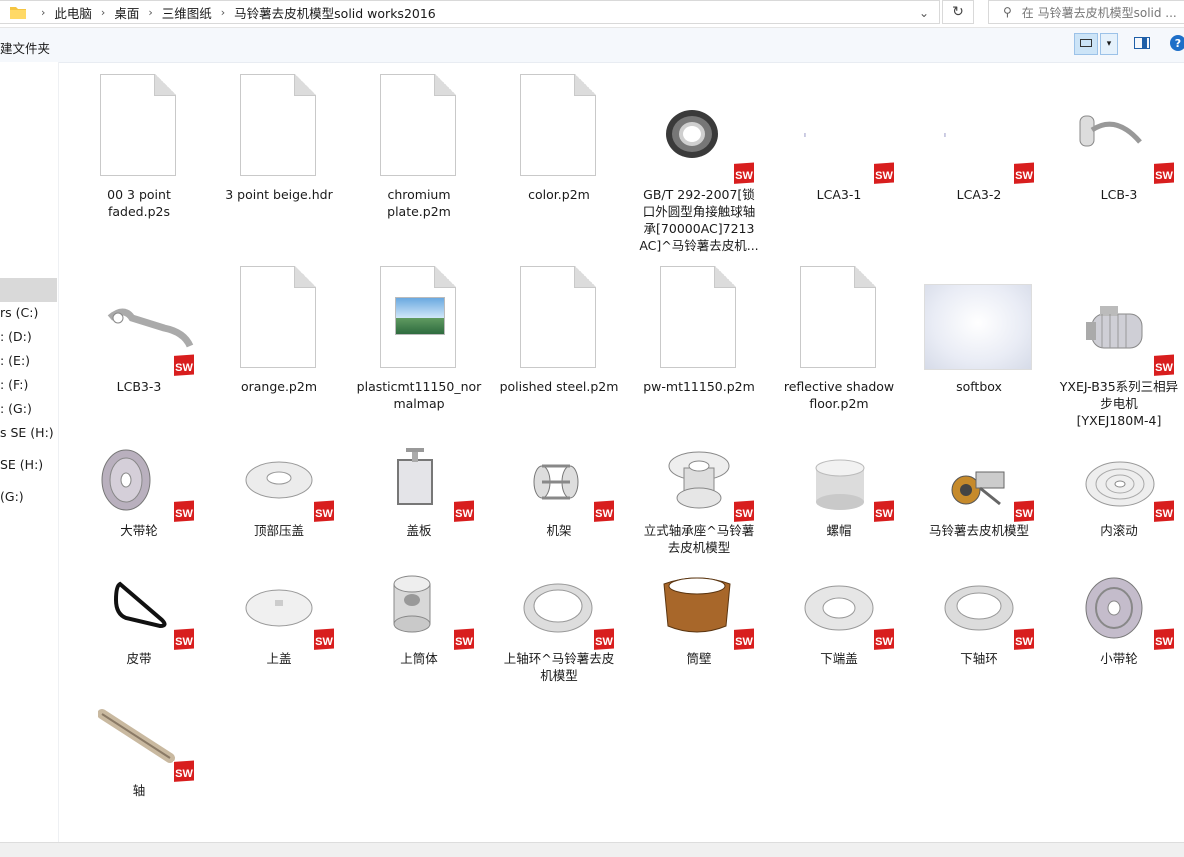  Describe the element at coordinates (14, 384) in the screenshot. I see `nav-drive-f: : (F:)` at that location.